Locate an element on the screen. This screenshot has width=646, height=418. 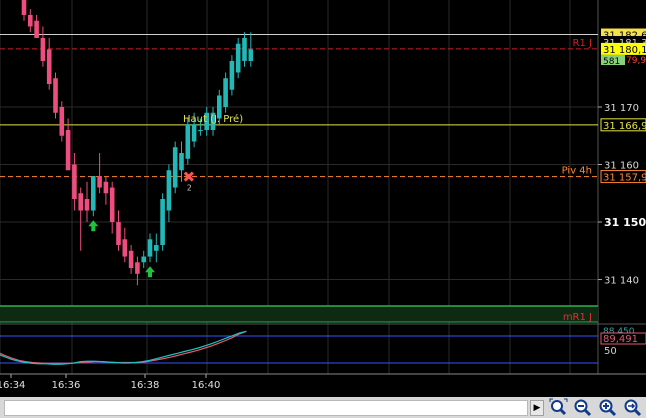
horizontal-scrollbar: ▶ is located at coordinates (323, 407).